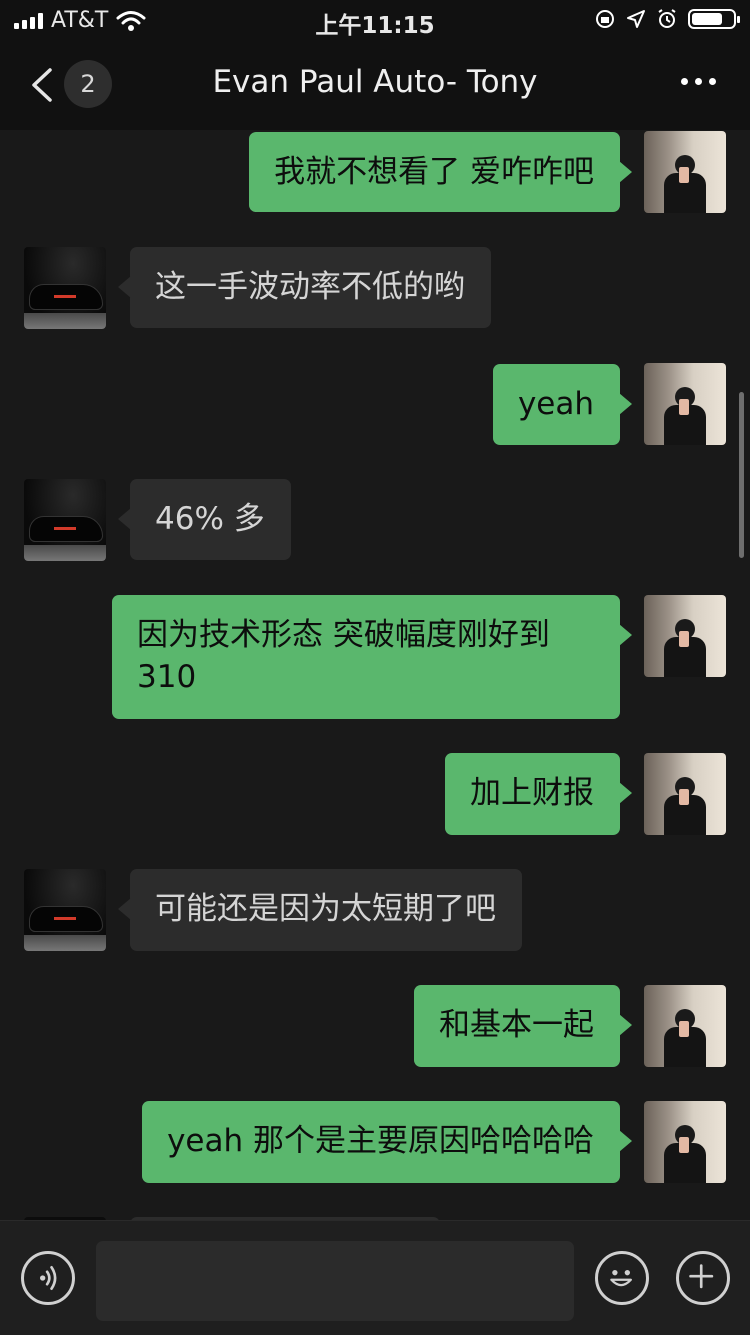  I want to click on message-bubble: 加上财报, so click(538, 794).